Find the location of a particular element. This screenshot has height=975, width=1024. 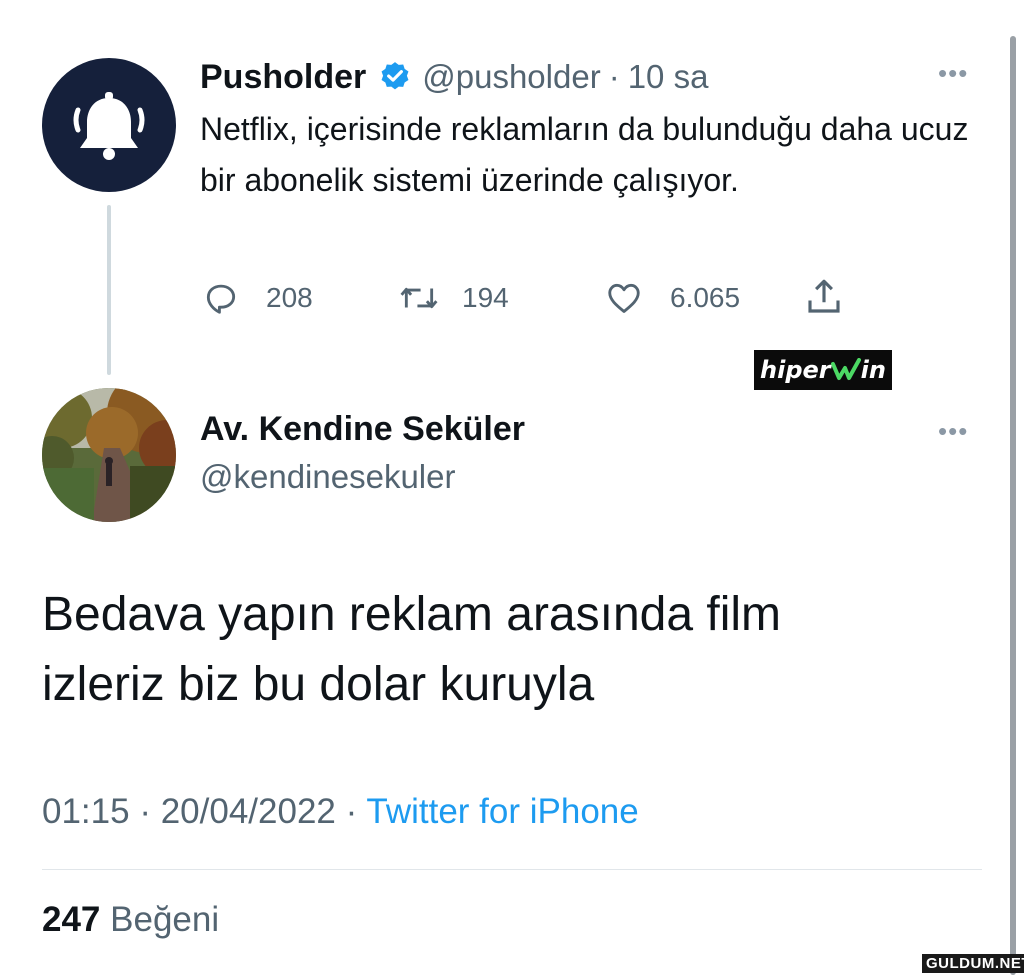

thread-connector is located at coordinates (109, 290).